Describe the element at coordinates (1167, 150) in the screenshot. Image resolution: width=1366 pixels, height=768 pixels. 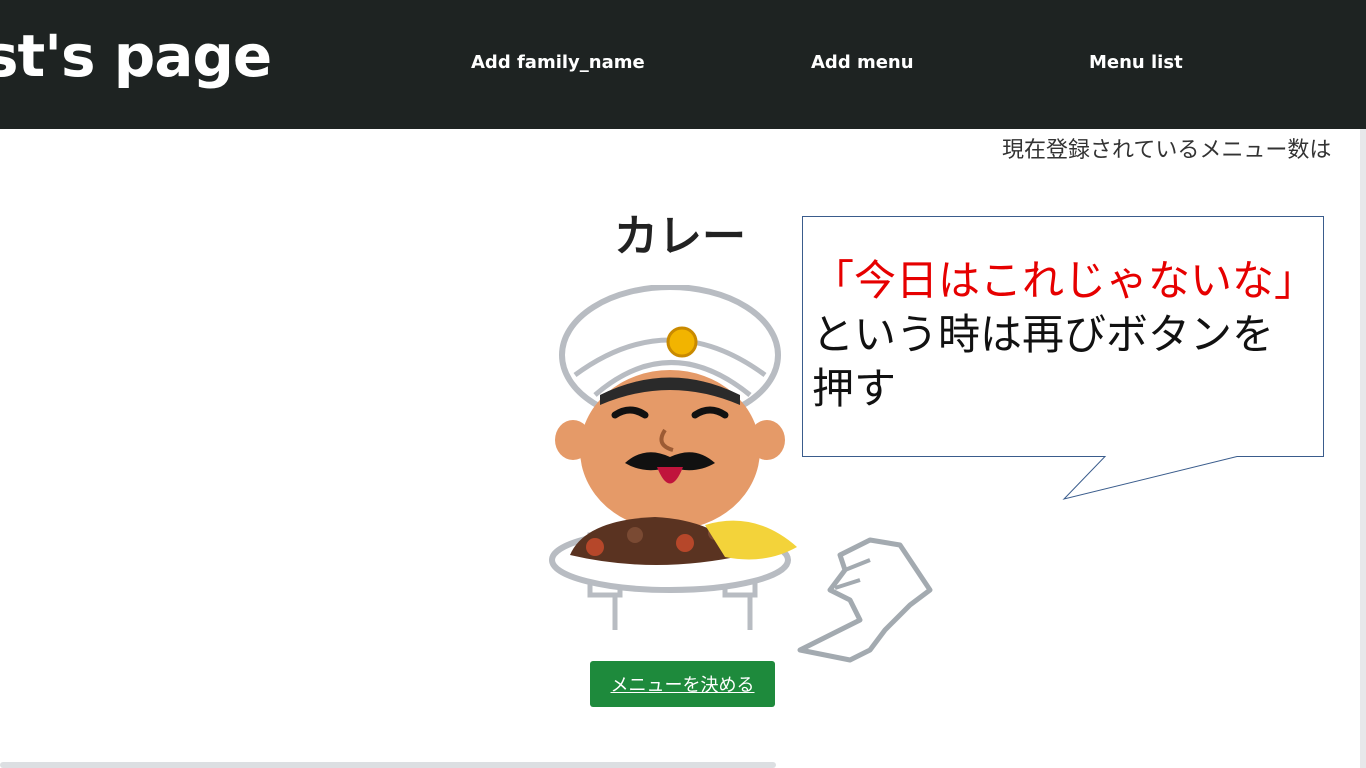
I see `menu-count-text: 現在登録されているメニュー数は` at that location.